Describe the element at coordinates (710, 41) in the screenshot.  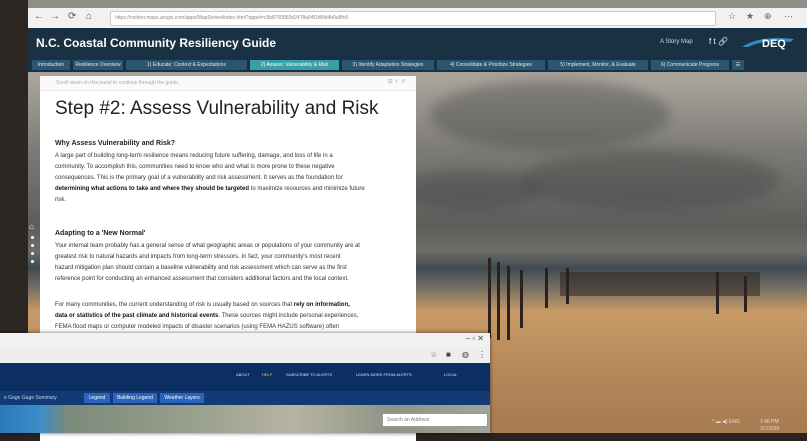
I see `facebook-icon: f` at that location.